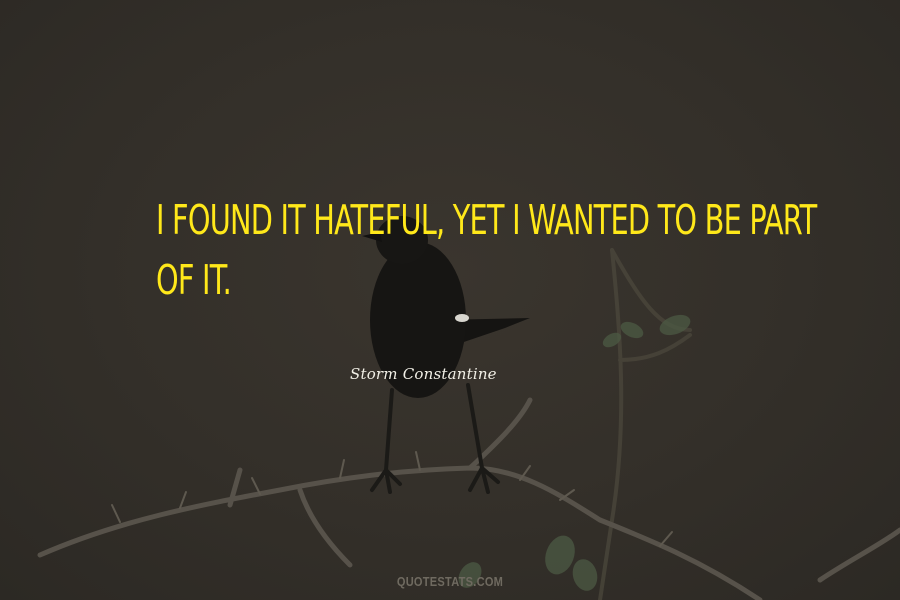  What do you see at coordinates (462, 318) in the screenshot?
I see `bird-wing-patch` at bounding box center [462, 318].